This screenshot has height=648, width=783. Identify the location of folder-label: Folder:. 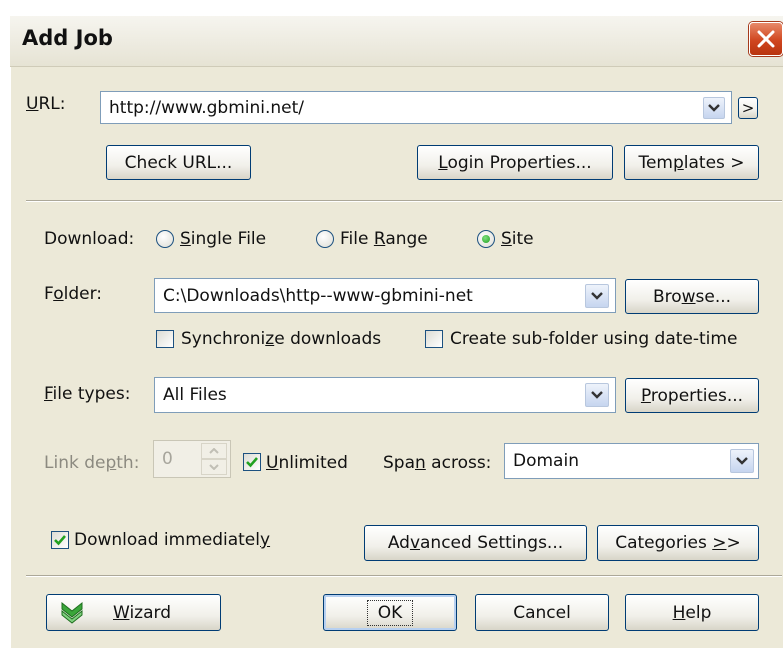
(73, 294).